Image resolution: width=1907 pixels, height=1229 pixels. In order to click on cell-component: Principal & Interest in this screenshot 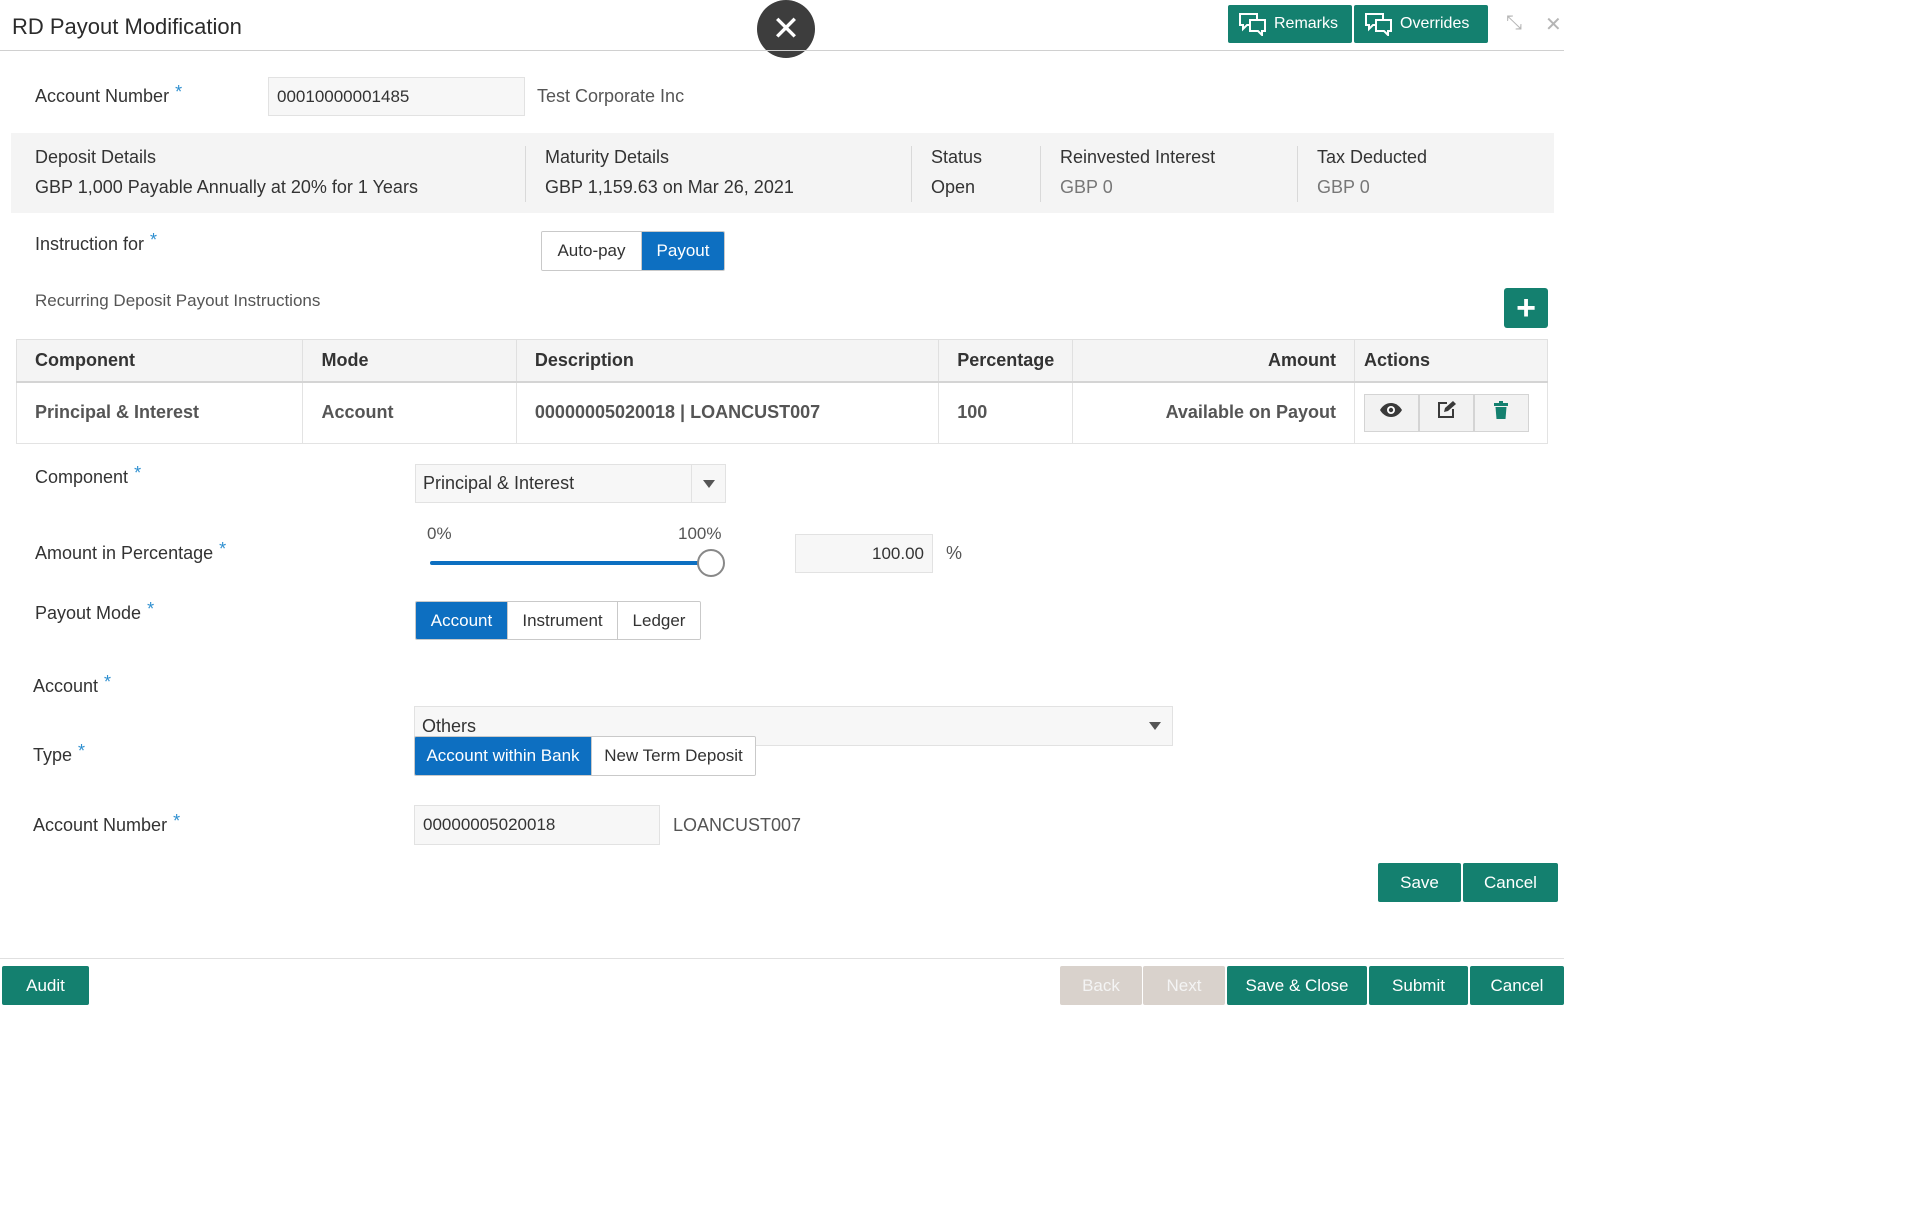, I will do `click(159, 412)`.